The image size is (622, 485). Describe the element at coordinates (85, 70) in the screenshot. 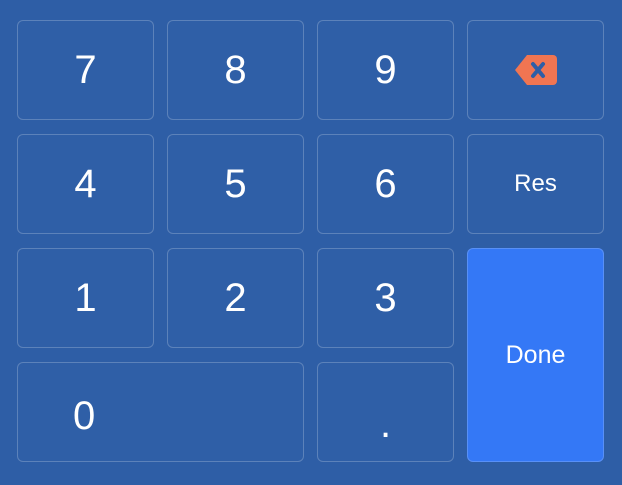

I see `key-7: 7` at that location.